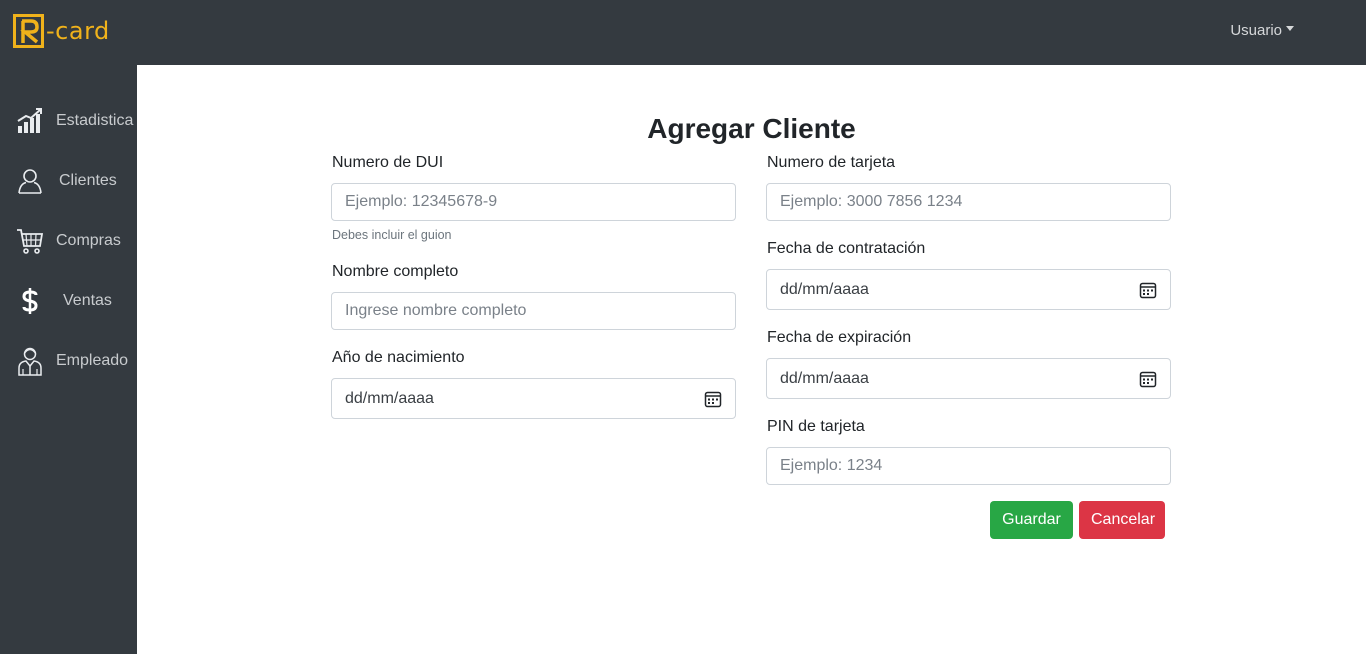  What do you see at coordinates (816, 426) in the screenshot?
I see `pin-label: PIN de tarjeta` at bounding box center [816, 426].